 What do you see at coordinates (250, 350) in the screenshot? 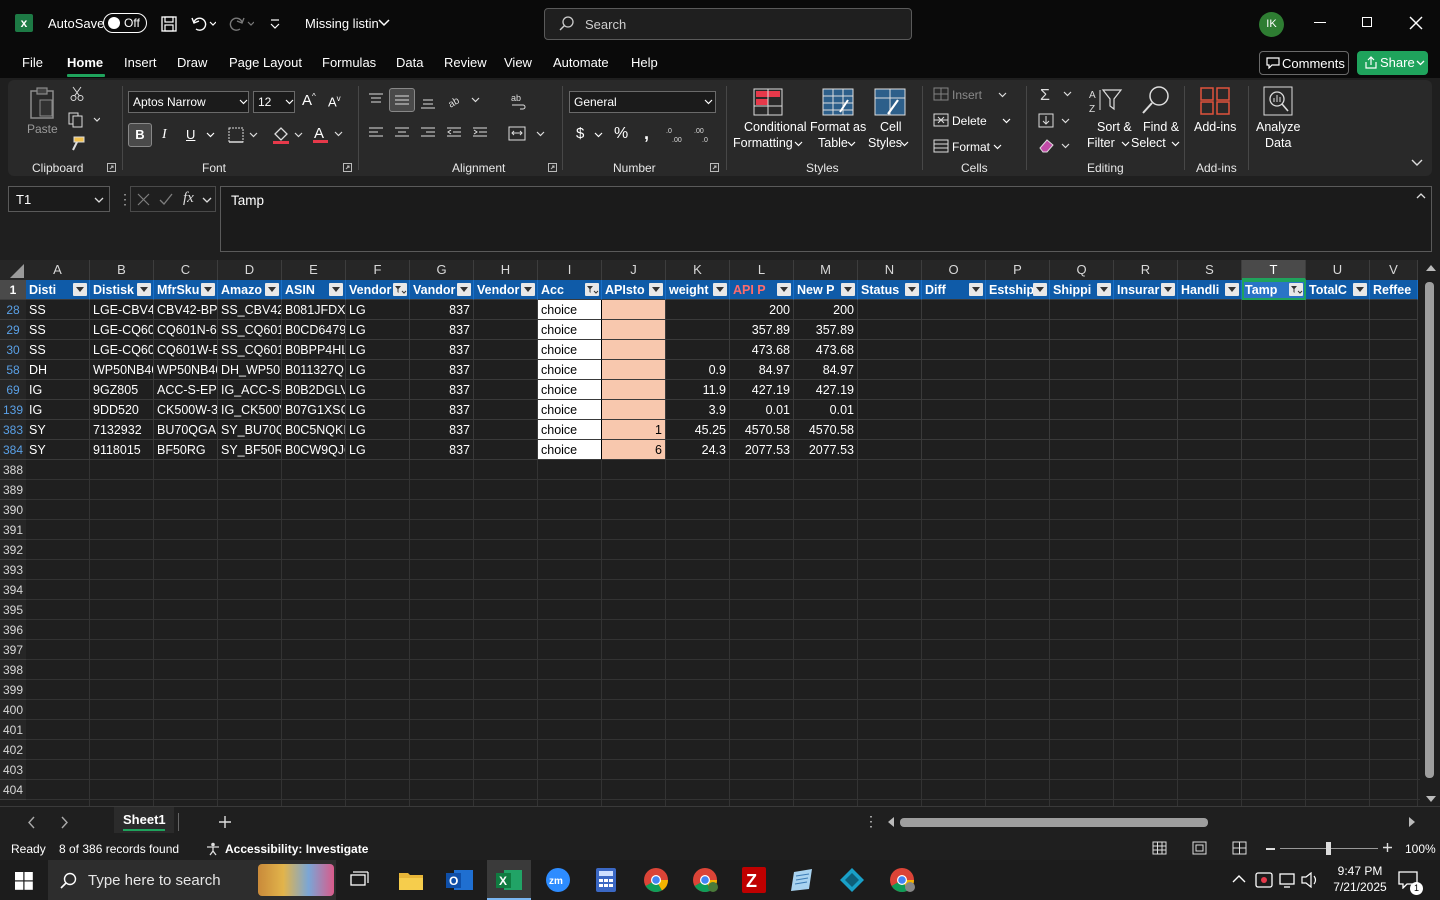
I see `table-cell: SS_CQ601` at bounding box center [250, 350].